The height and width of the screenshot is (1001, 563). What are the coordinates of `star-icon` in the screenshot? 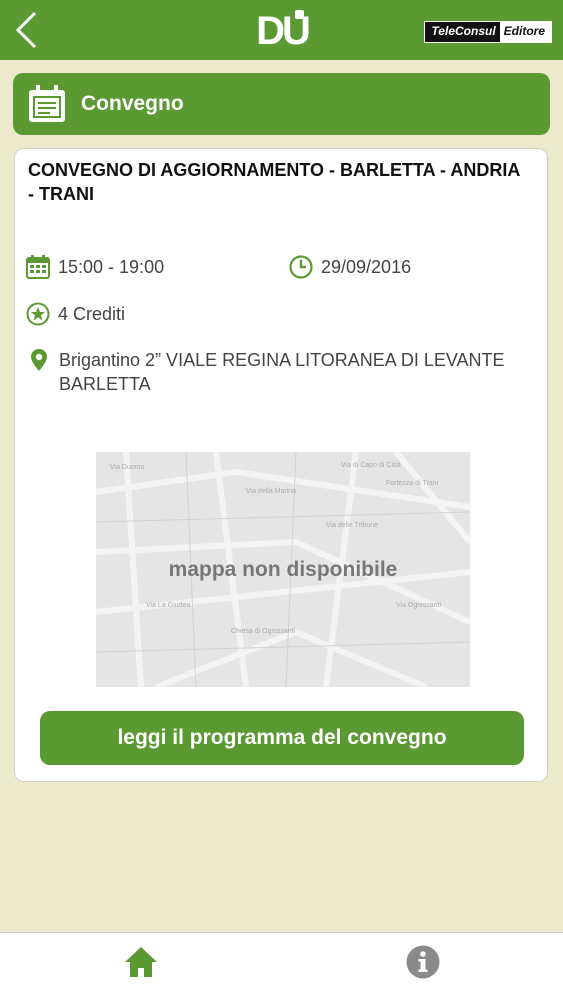 It's located at (38, 314).